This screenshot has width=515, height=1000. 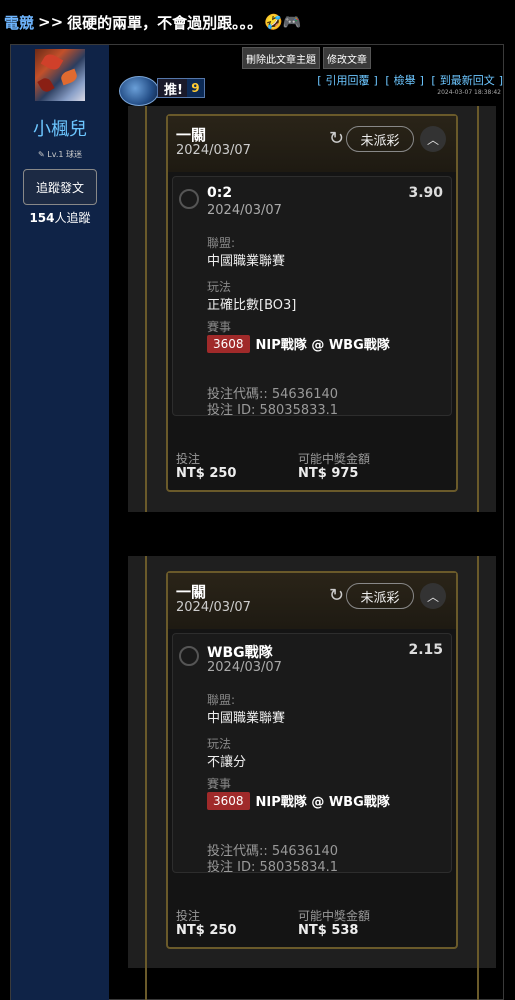 What do you see at coordinates (252, 305) in the screenshot?
I see `play-value: 正確比數[BO3]` at bounding box center [252, 305].